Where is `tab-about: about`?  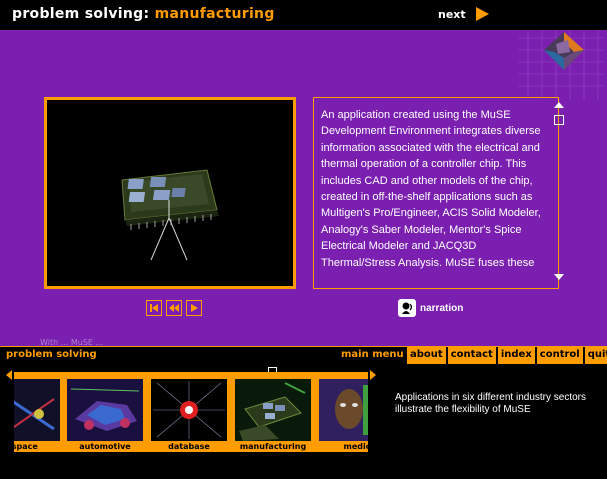 tab-about: about is located at coordinates (426, 355).